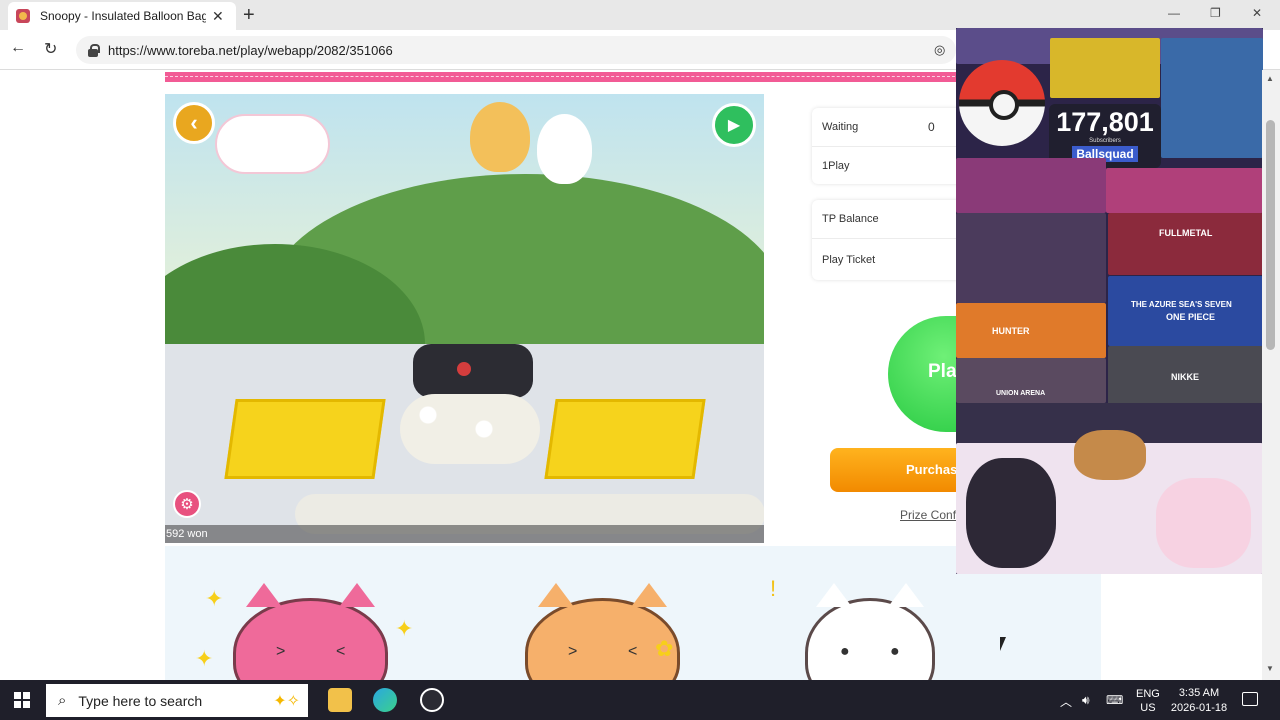 The height and width of the screenshot is (720, 1280). I want to click on chevron-up-icon: ︿, so click(1066, 701).